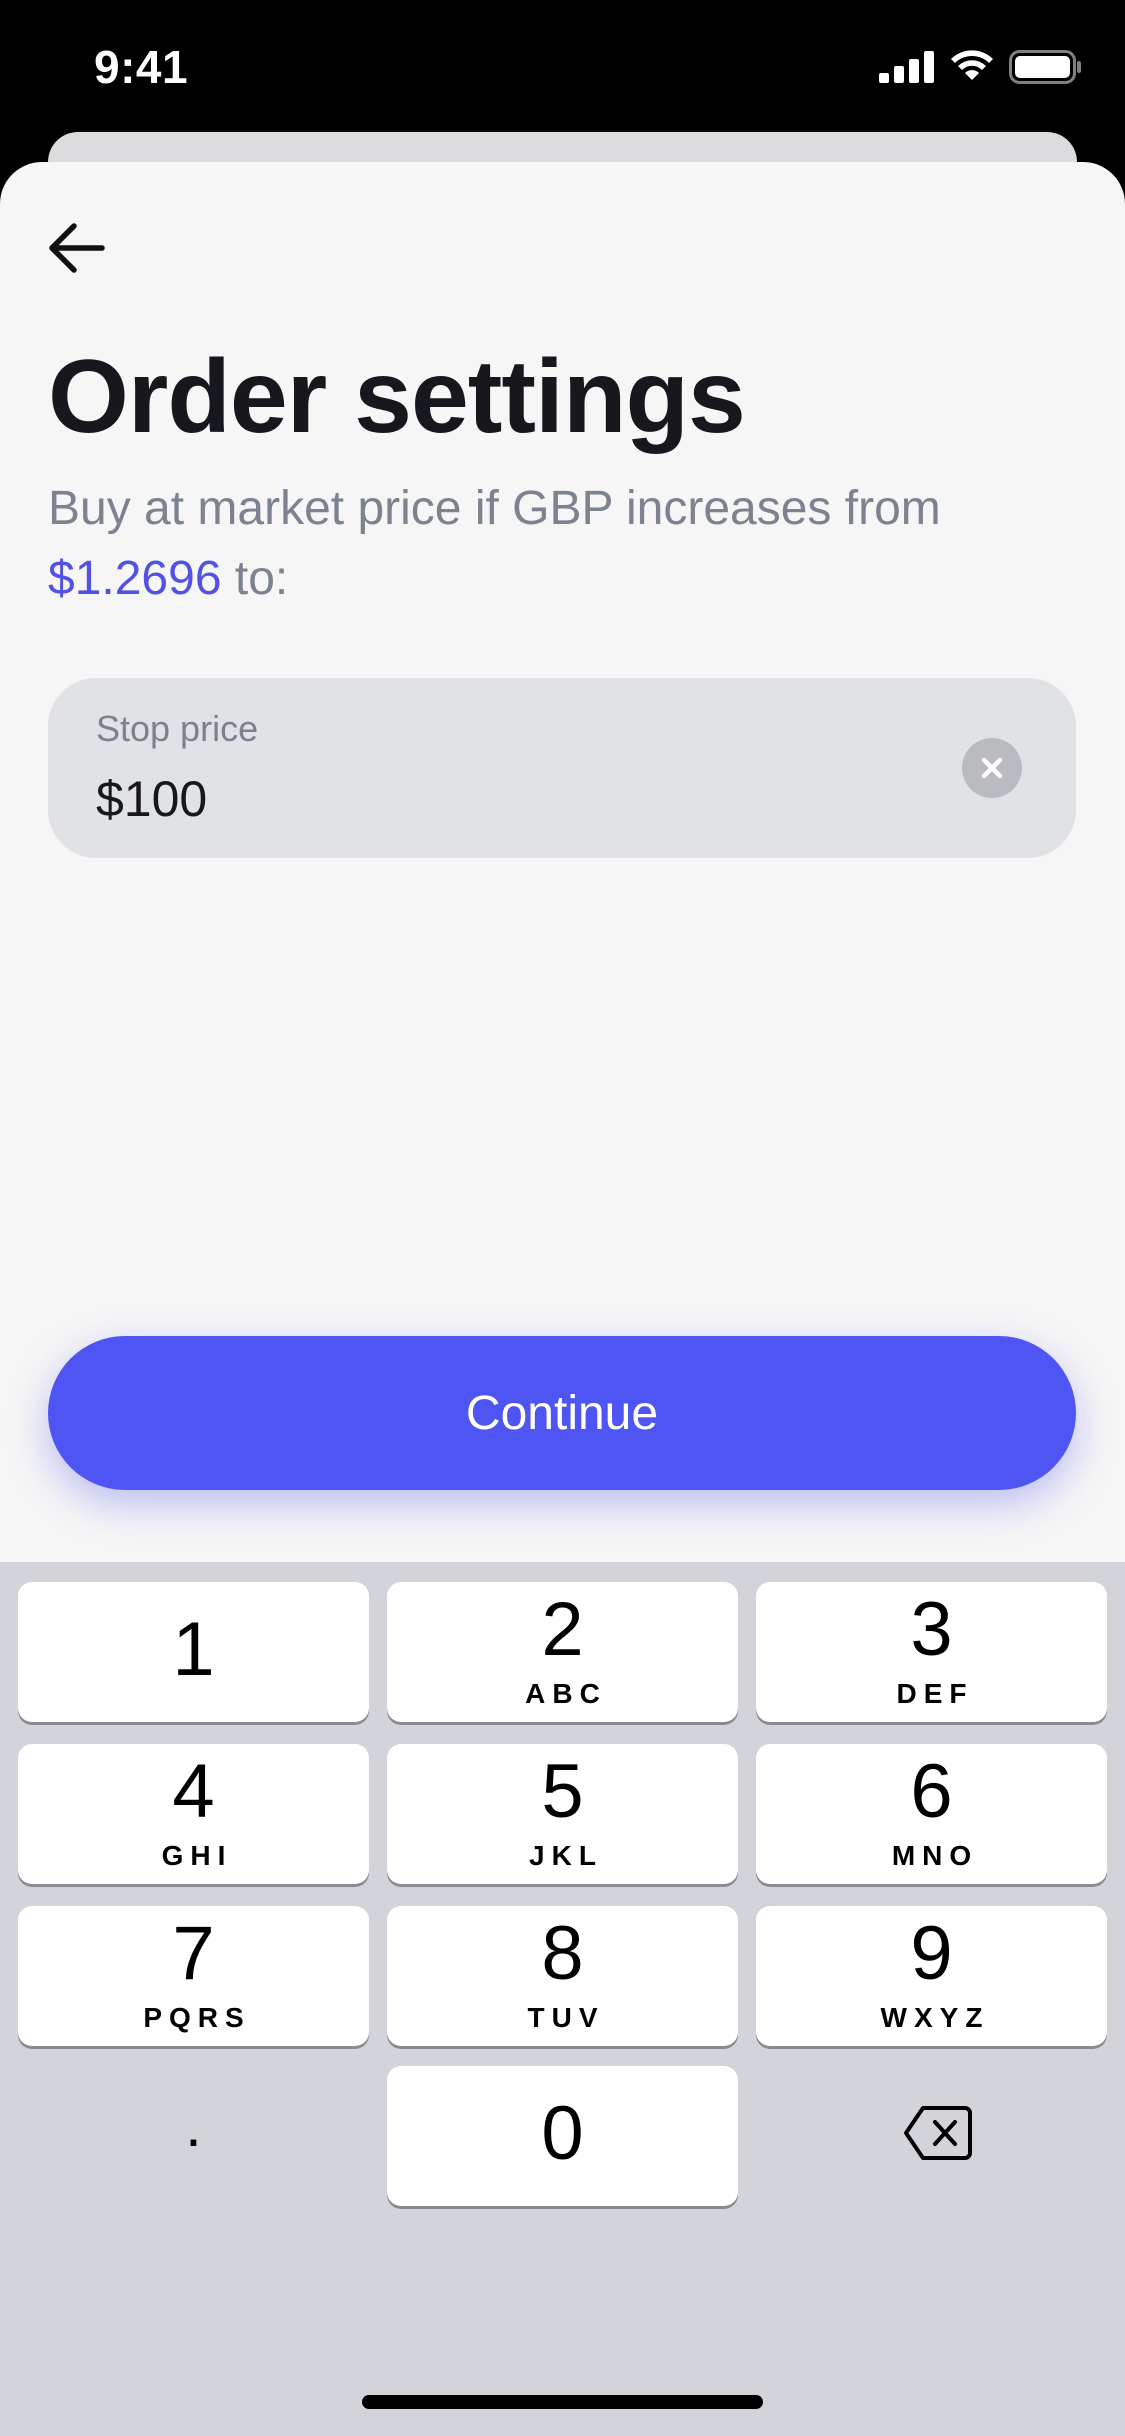  Describe the element at coordinates (197, 2017) in the screenshot. I see `key-letters: PQRS` at that location.